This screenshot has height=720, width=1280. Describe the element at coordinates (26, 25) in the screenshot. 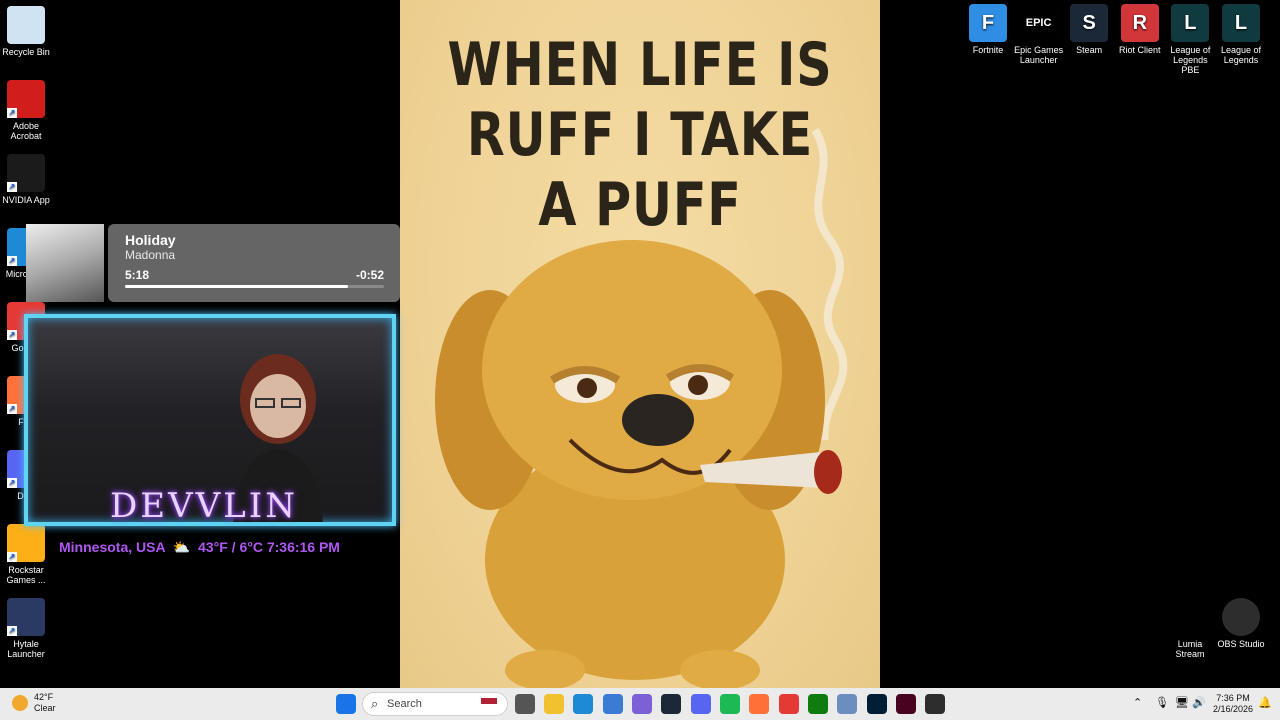

I see `recycle-bin-icon` at that location.